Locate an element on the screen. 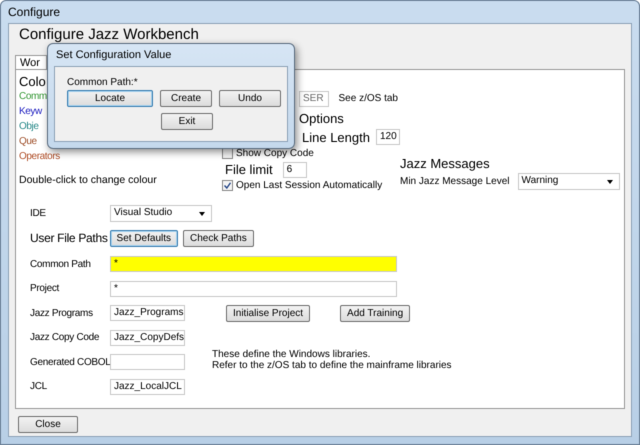 This screenshot has height=445, width=640. path-label: Jazz Copy Code is located at coordinates (65, 338).